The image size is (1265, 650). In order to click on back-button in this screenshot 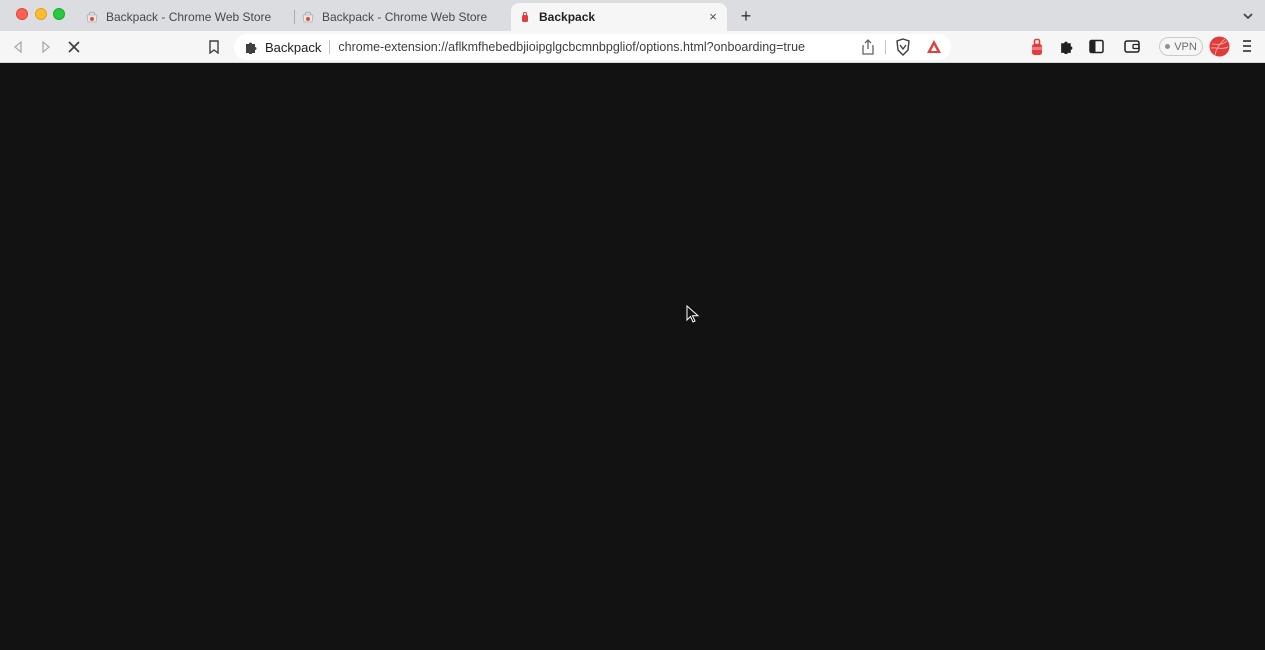, I will do `click(18, 47)`.